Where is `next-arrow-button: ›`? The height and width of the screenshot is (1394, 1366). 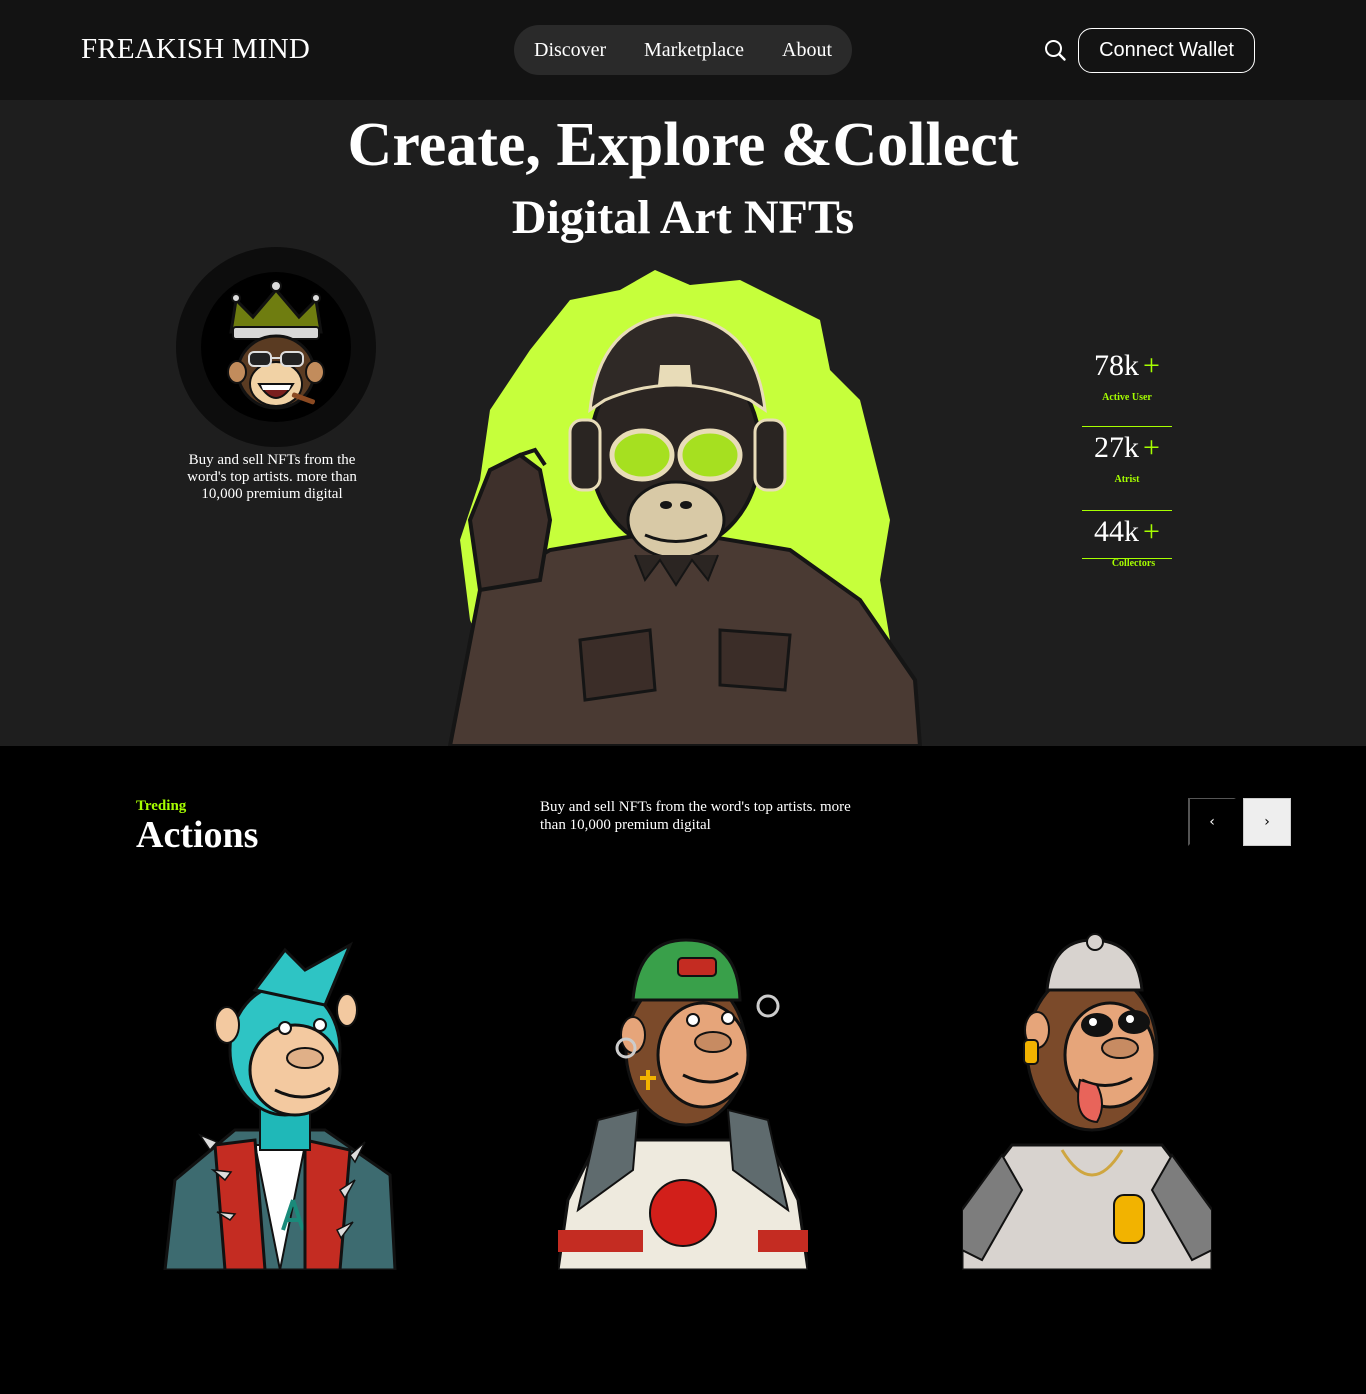
next-arrow-button: › is located at coordinates (1267, 822).